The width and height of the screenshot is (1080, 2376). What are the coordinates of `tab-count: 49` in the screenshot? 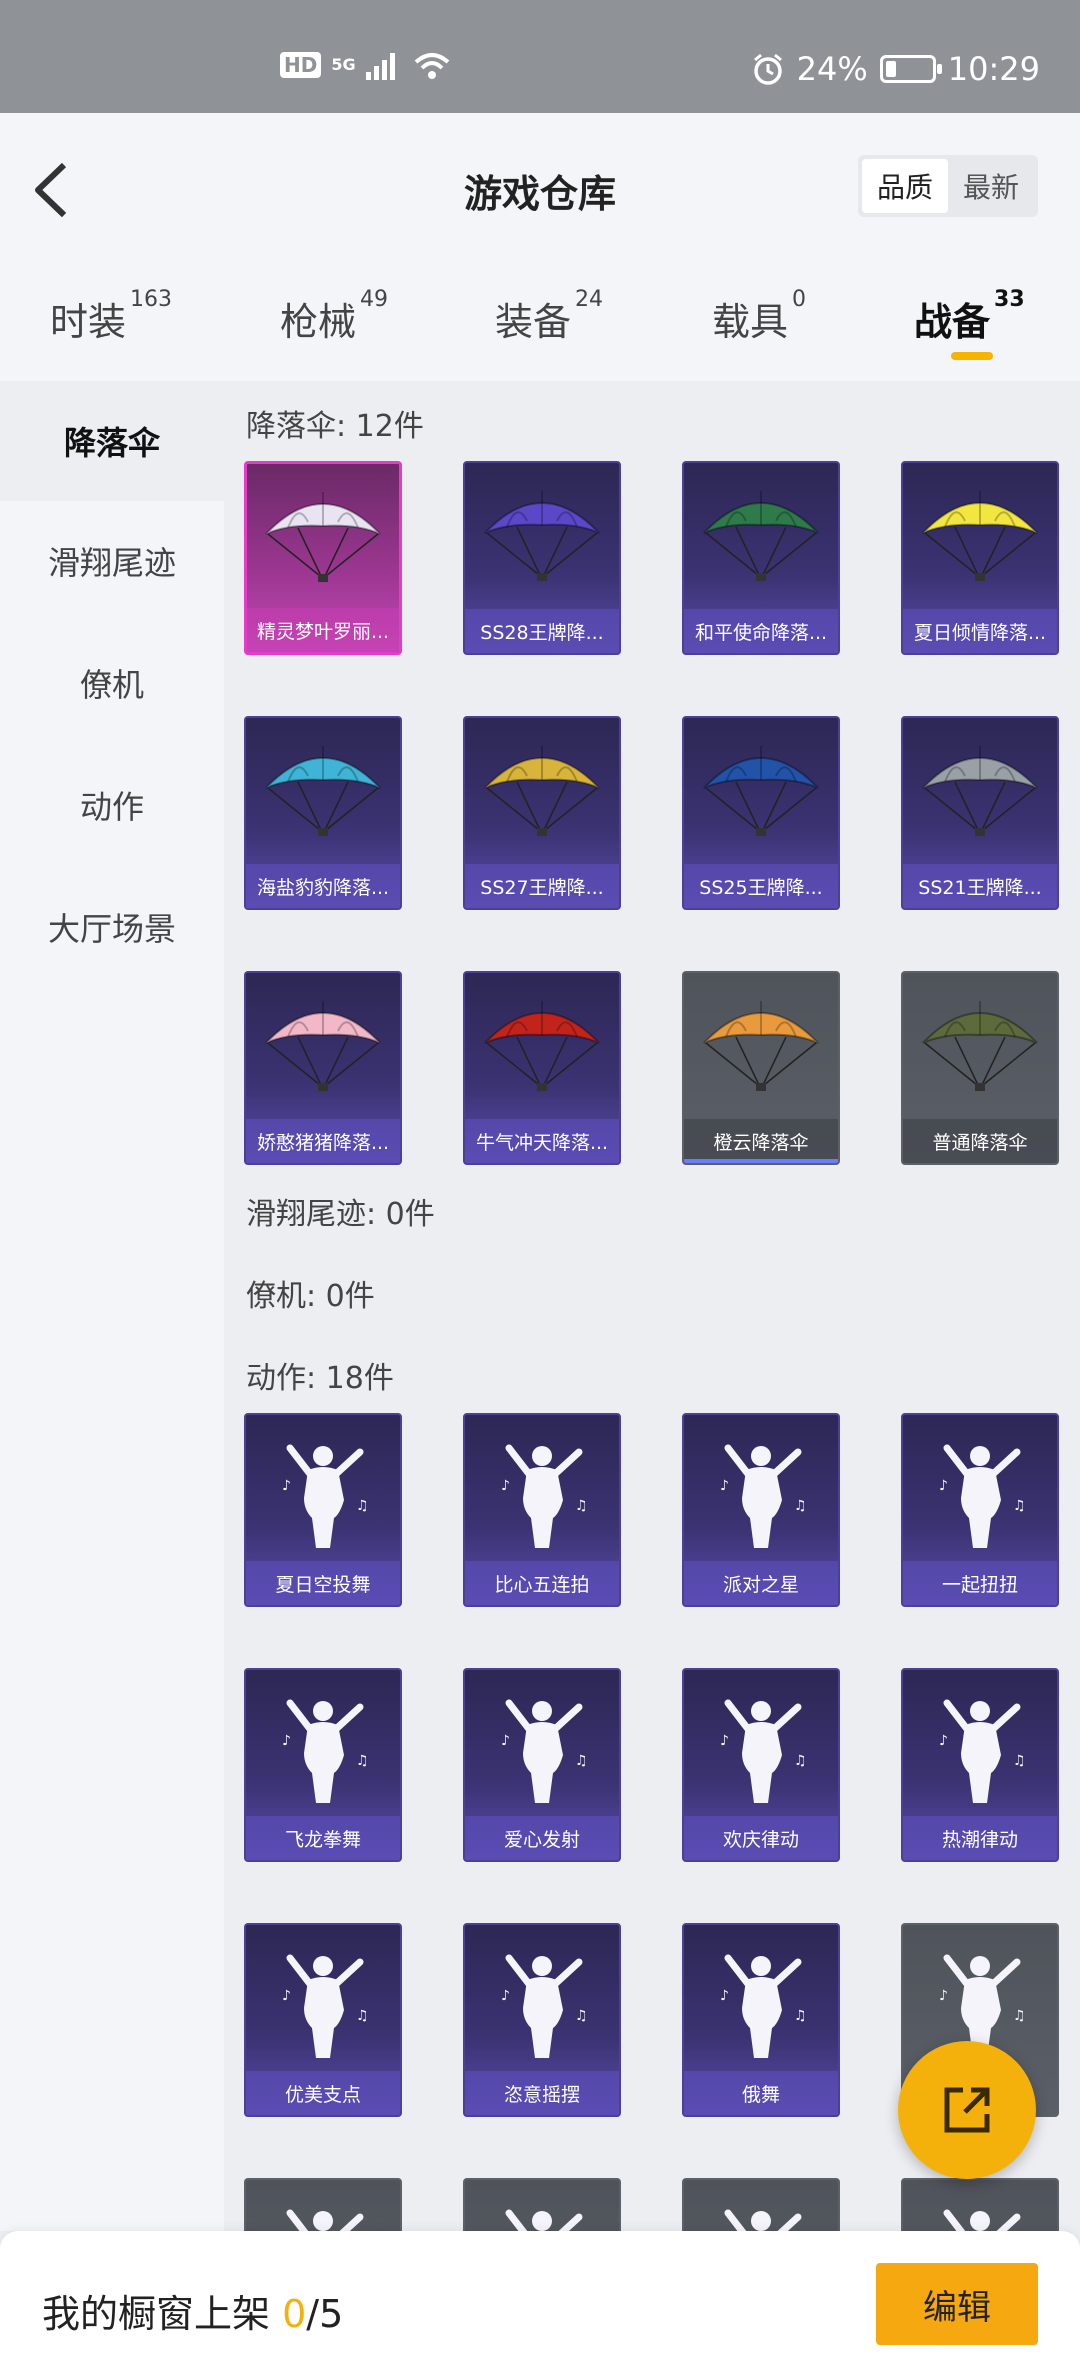 It's located at (374, 299).